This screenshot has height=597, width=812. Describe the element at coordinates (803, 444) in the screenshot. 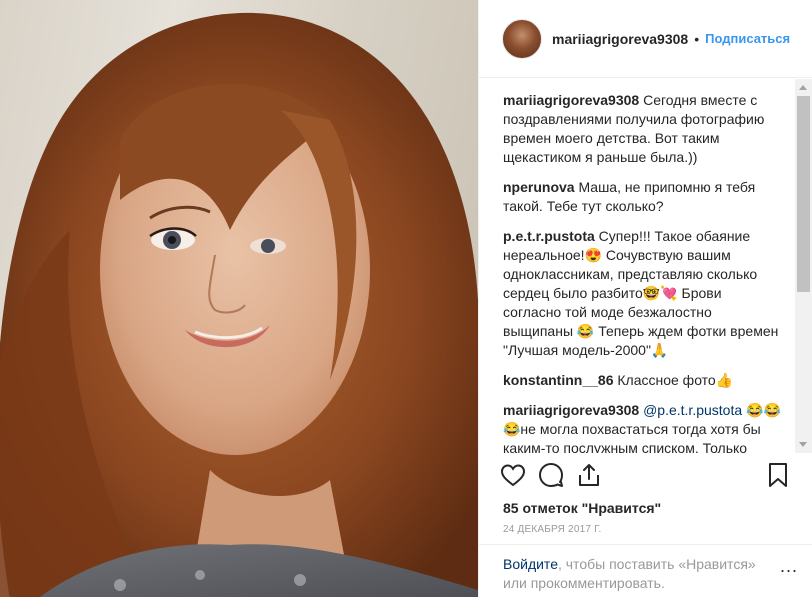

I see `scroll-down-arrow-icon` at that location.